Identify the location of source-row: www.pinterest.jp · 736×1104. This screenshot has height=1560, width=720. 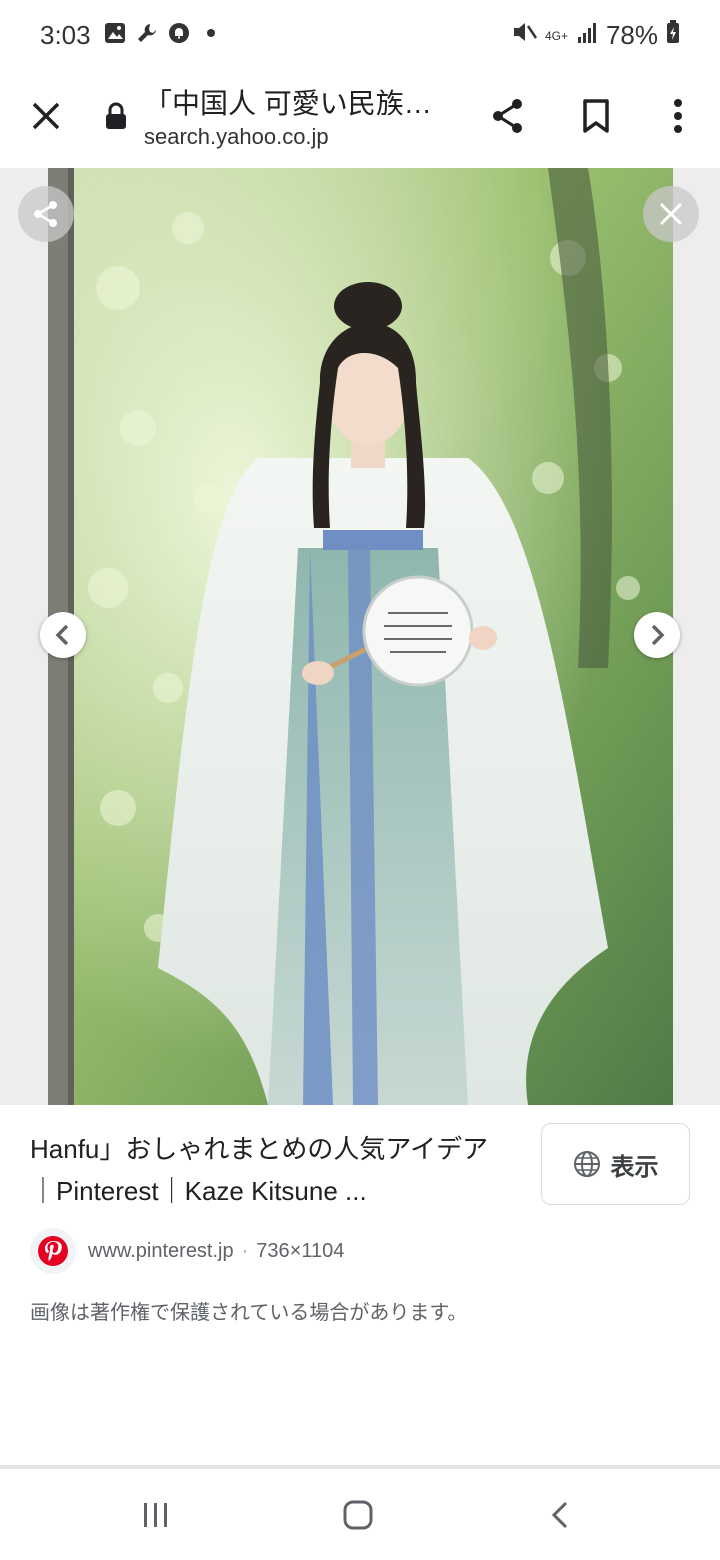
(187, 1251).